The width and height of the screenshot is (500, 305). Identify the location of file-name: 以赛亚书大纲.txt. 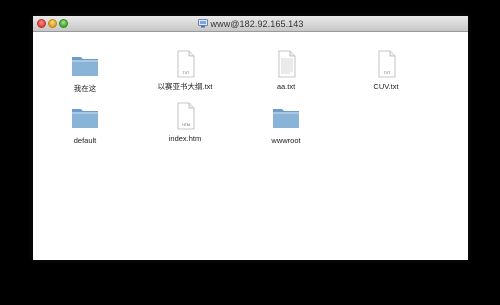
(185, 86).